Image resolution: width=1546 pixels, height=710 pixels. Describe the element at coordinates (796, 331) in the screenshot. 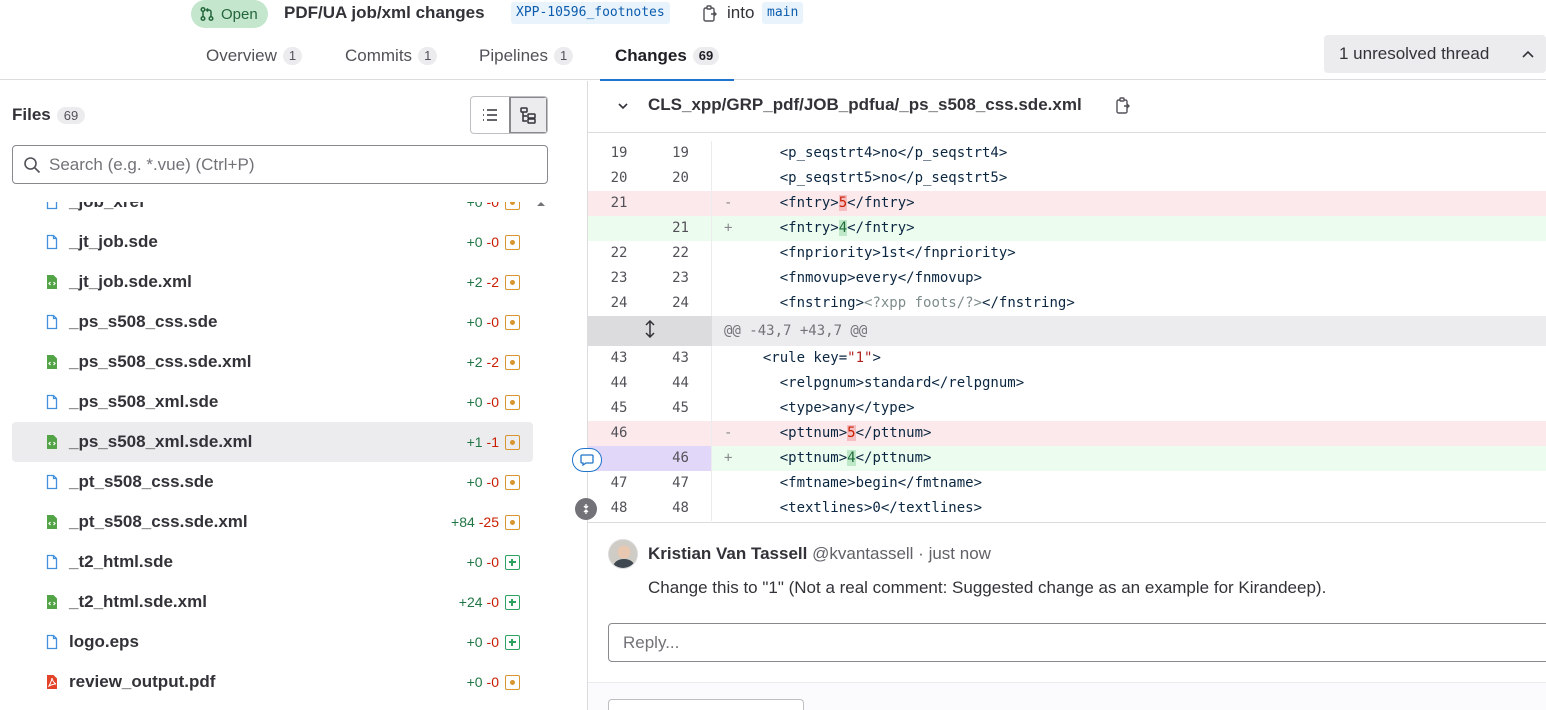

I see `hunk-text: @@ -43,7 +43,7 @@` at that location.